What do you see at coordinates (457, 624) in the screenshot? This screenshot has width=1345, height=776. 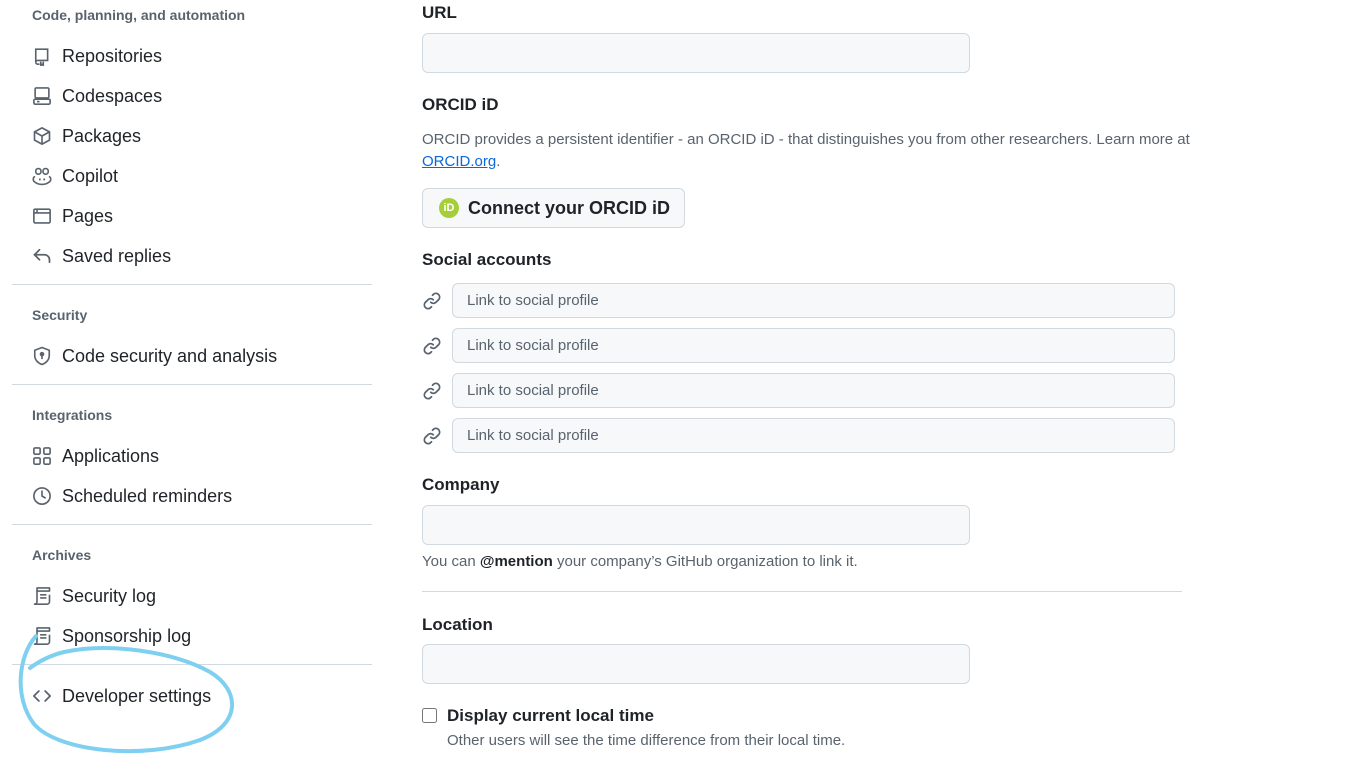 I see `location-label: Location` at bounding box center [457, 624].